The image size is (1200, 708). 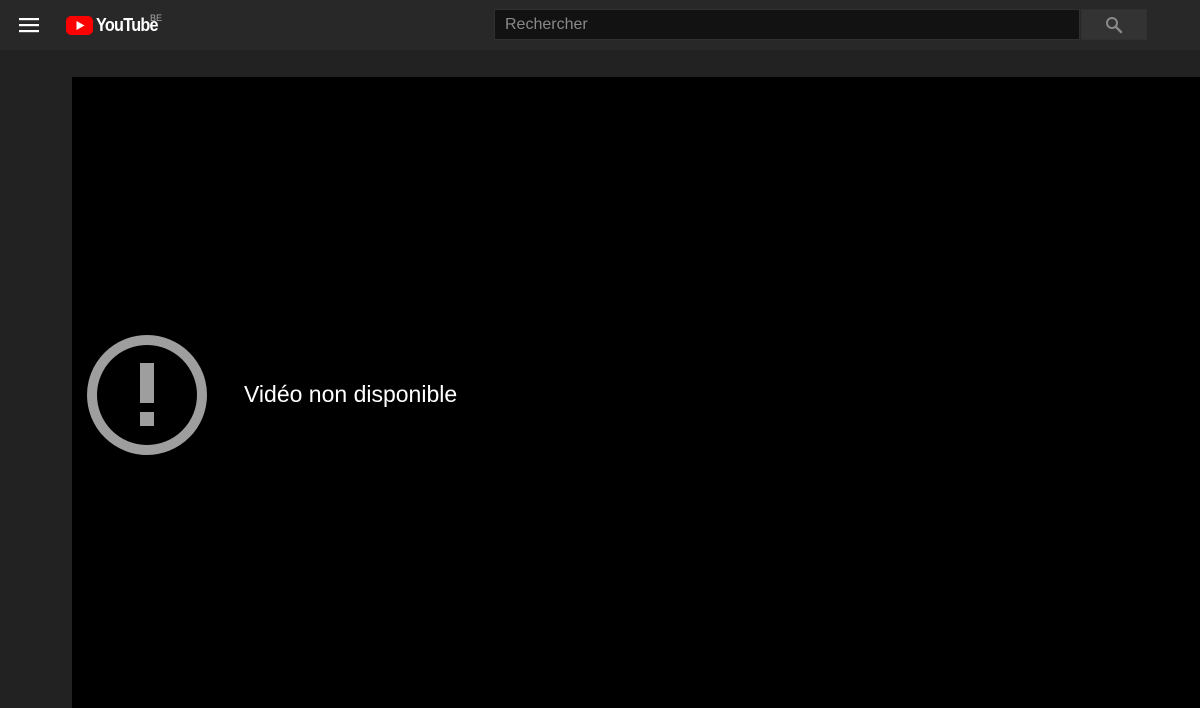 I want to click on left-margin, so click(x=36, y=379).